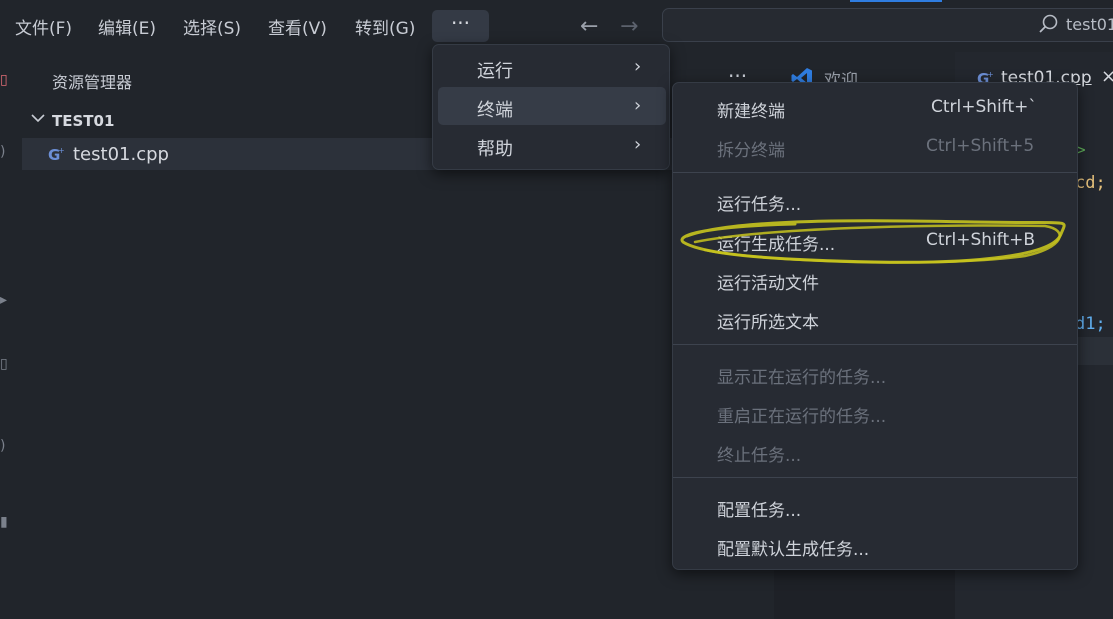  I want to click on menu-item-terminal-highlight, so click(552, 106).